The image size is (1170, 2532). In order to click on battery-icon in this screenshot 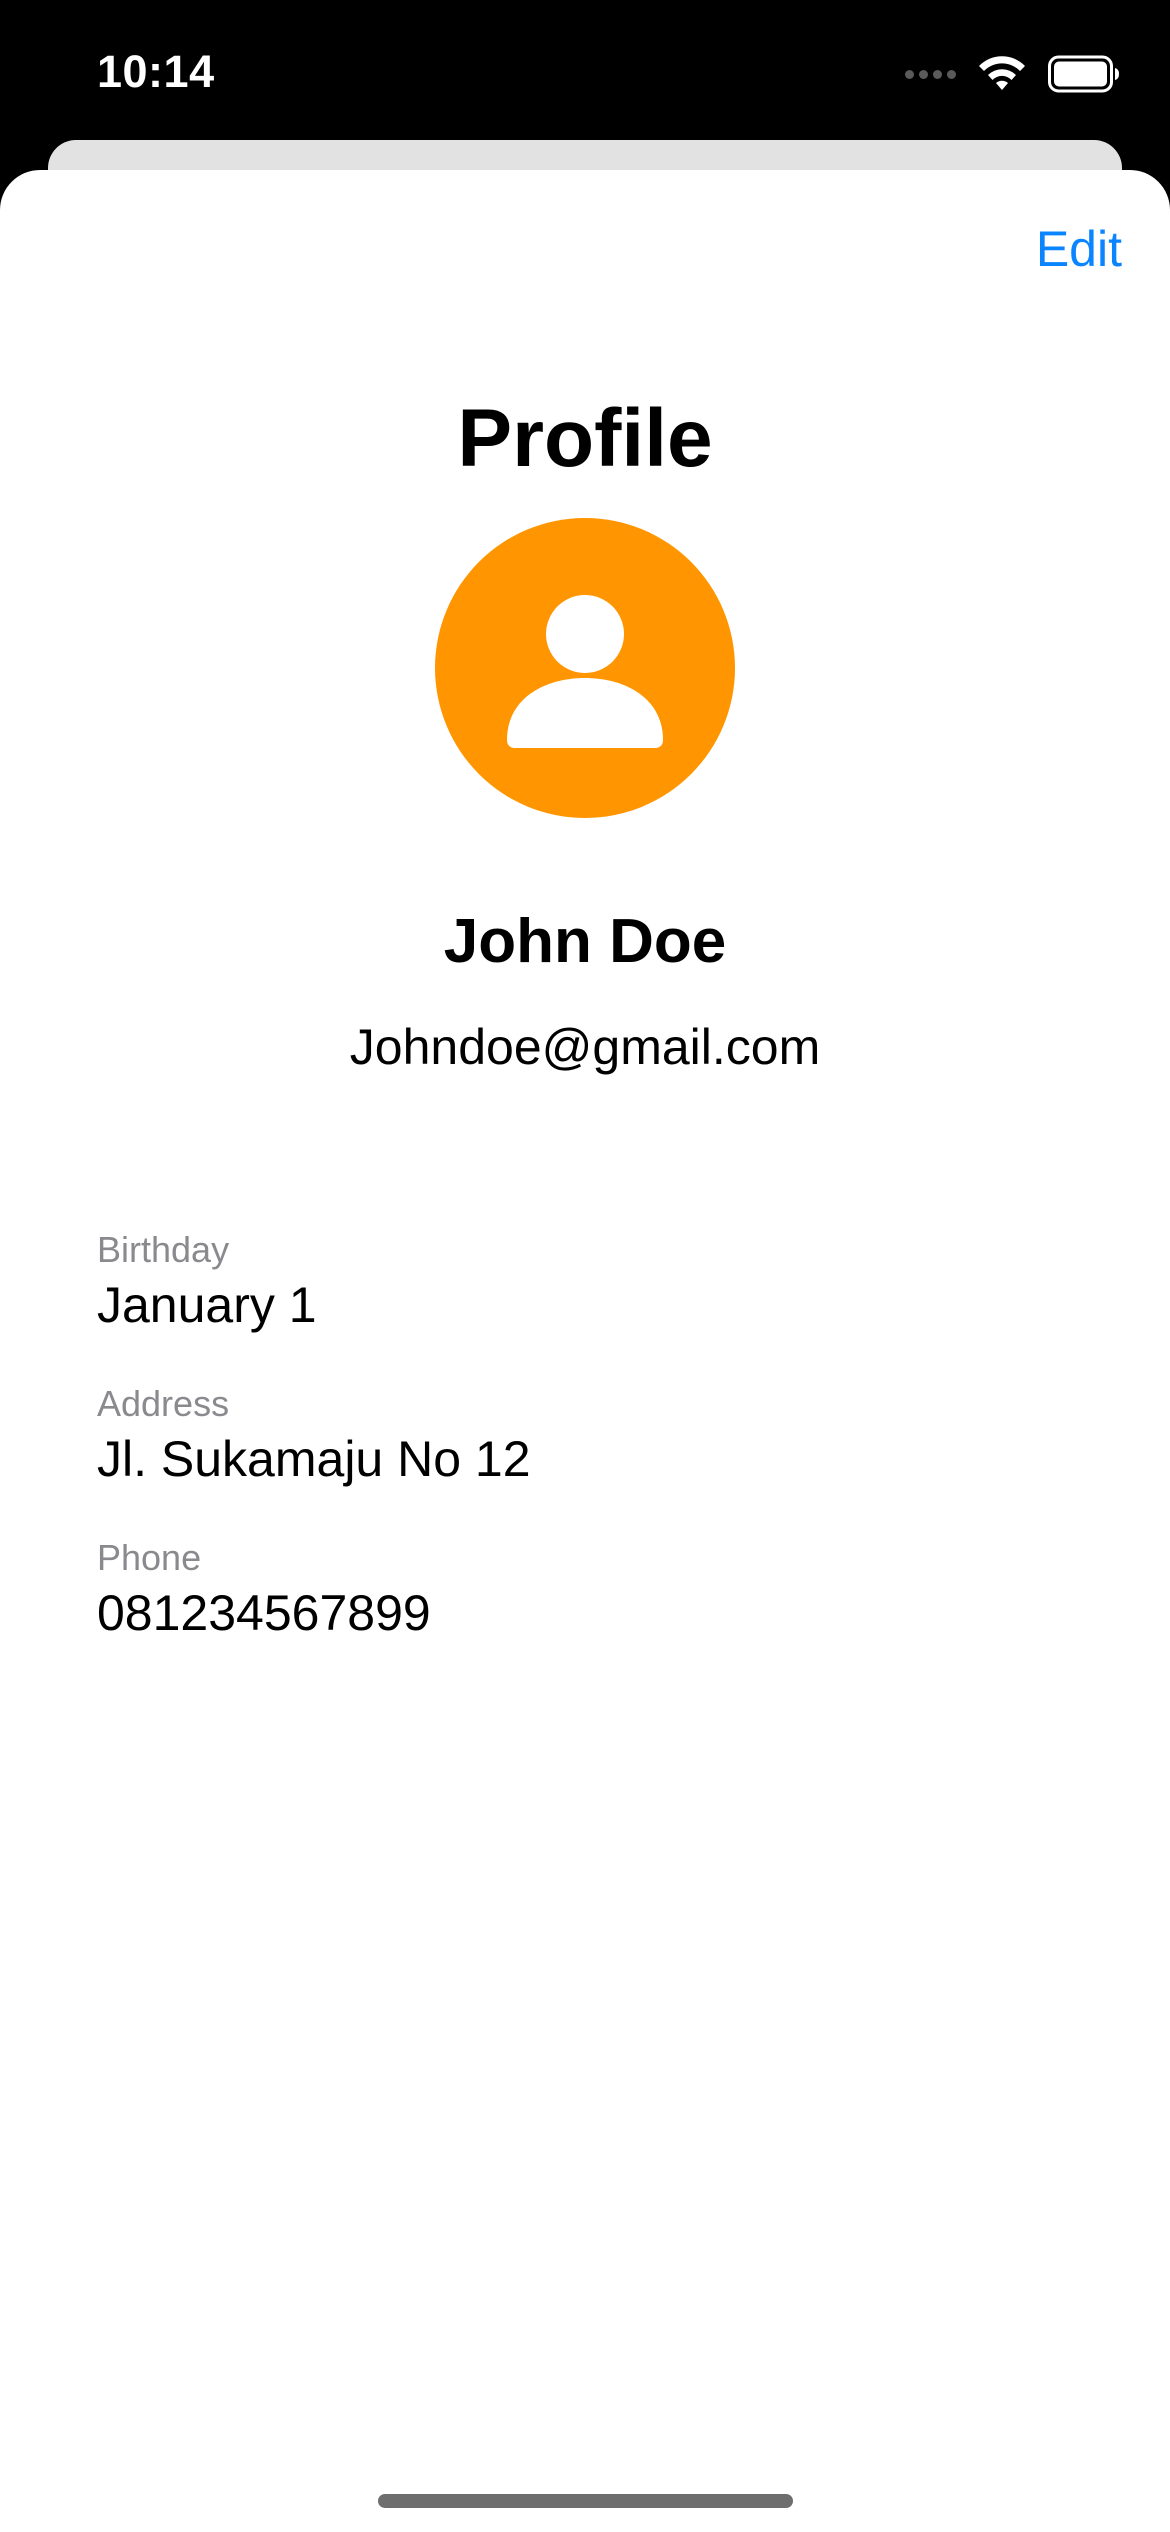, I will do `click(1083, 74)`.